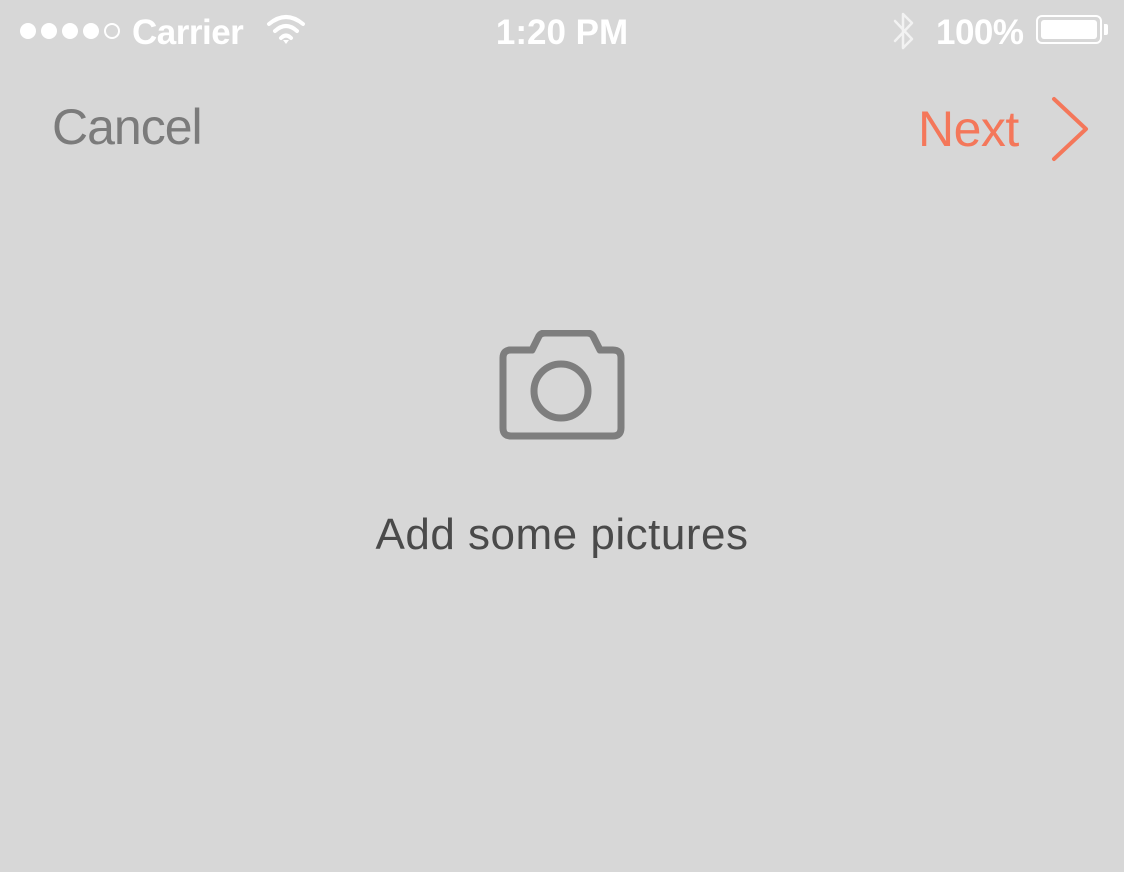 This screenshot has width=1124, height=872. I want to click on status-bar: Carrier 1:20 PM 100%, so click(562, 33).